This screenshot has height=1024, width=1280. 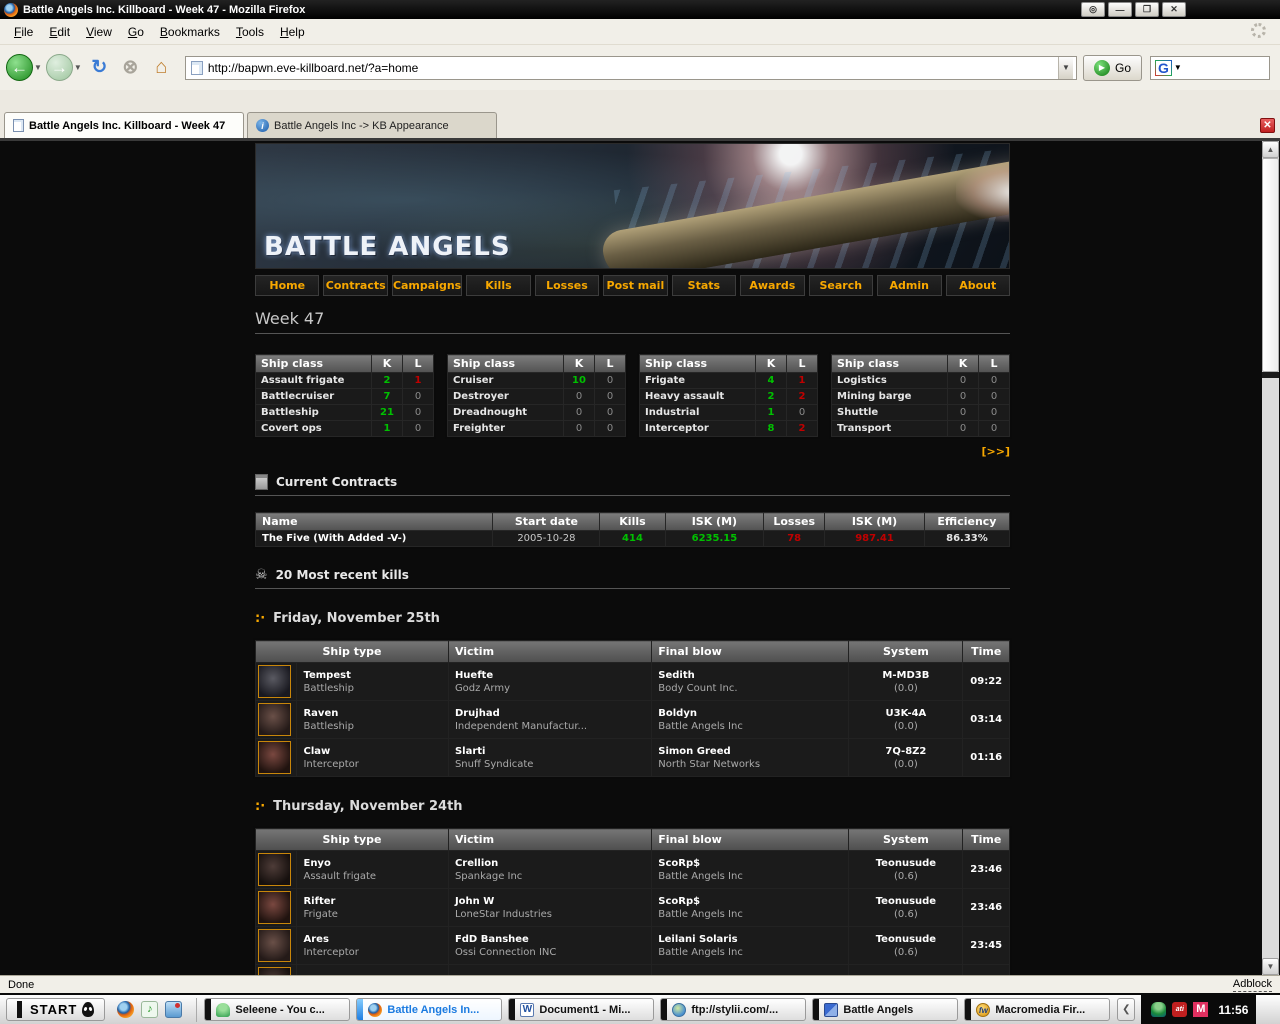 I want to click on firefox-icon, so click(x=126, y=1009).